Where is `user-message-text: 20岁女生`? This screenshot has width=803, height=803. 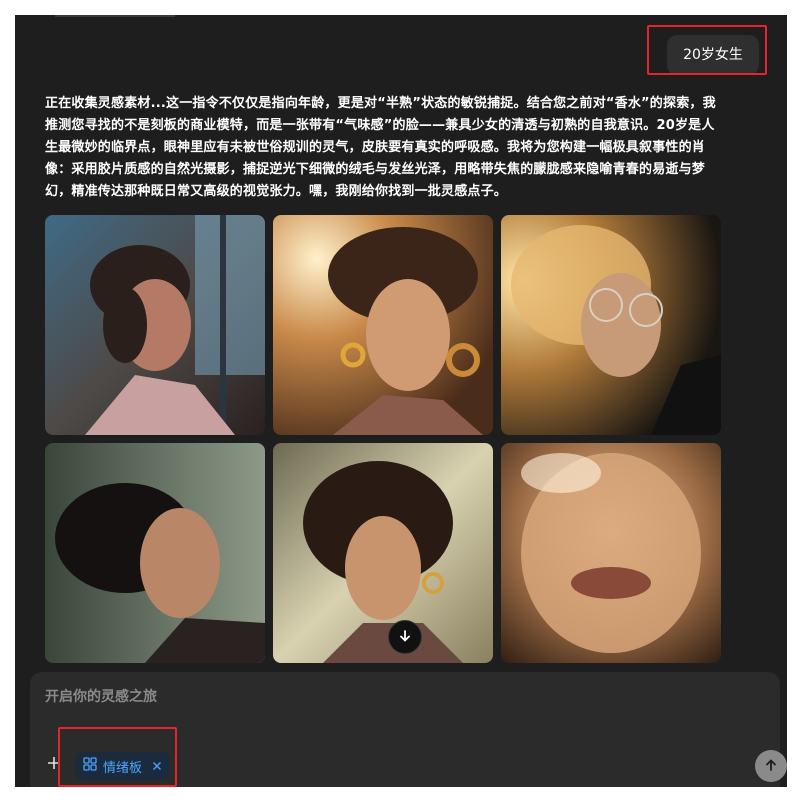
user-message-text: 20岁女生 is located at coordinates (713, 55).